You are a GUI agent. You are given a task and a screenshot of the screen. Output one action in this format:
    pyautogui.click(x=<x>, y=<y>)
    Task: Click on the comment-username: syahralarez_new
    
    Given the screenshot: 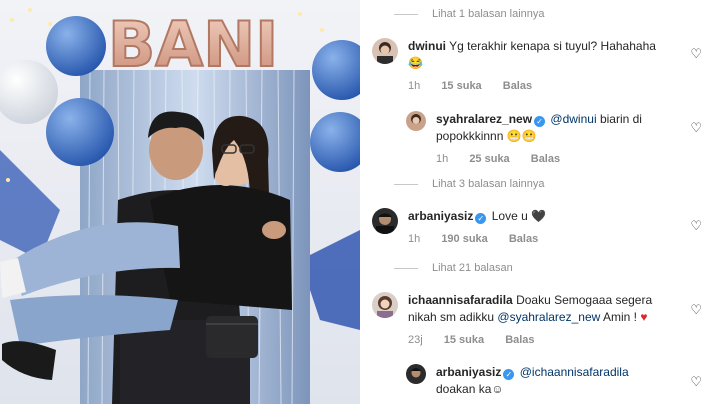 What is the action you would take?
    pyautogui.click(x=484, y=119)
    